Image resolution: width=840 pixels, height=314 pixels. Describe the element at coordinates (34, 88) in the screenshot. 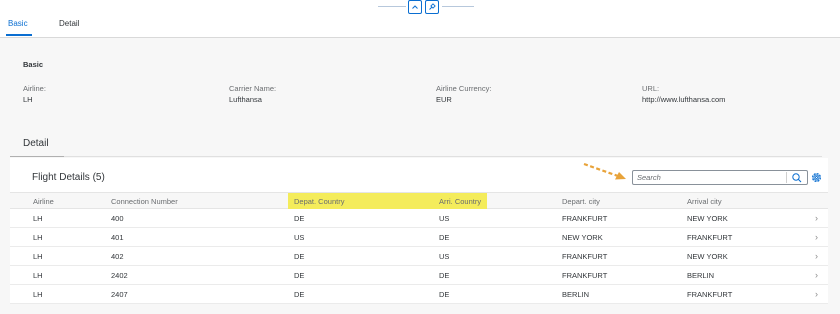

I see `field-label: Airline:` at that location.